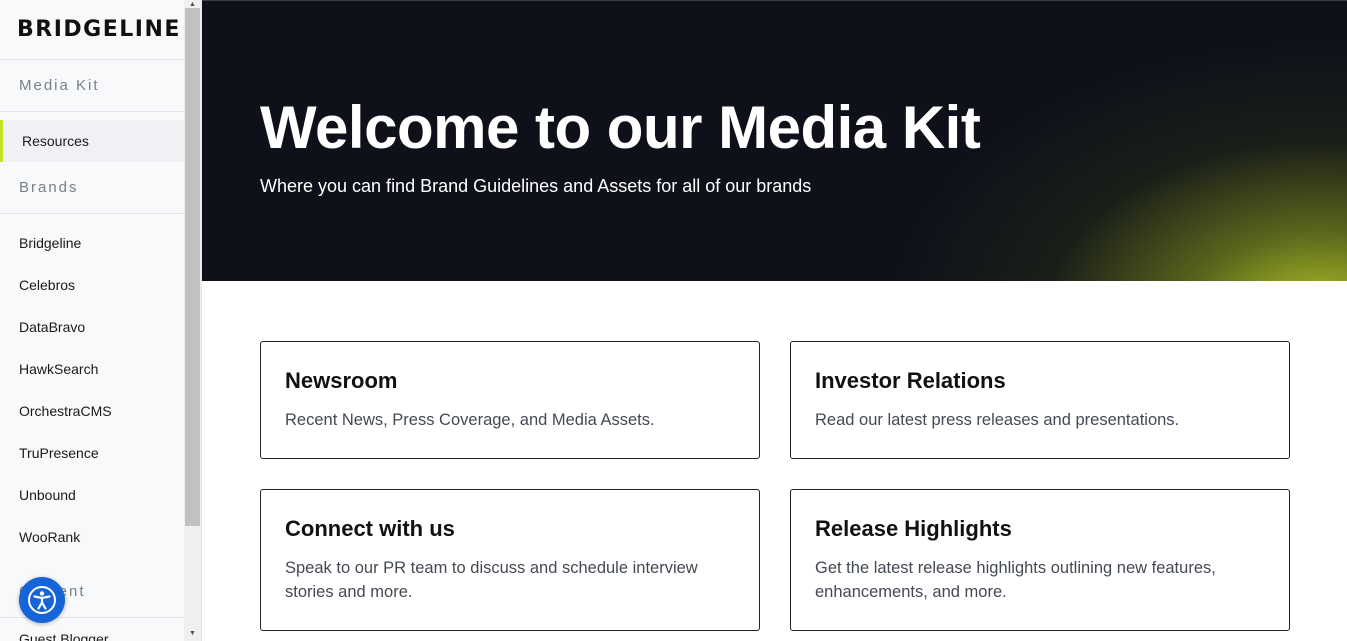  I want to click on section-title-brands: Brands, so click(92, 188).